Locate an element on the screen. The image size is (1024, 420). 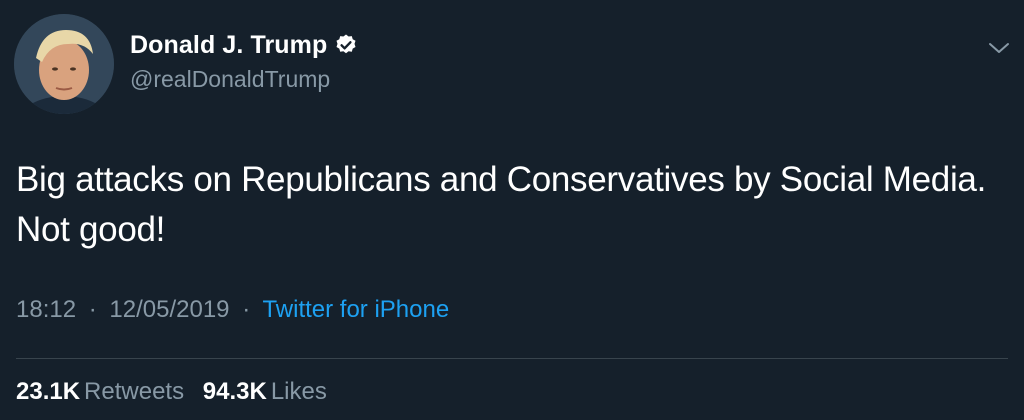
chevron-down-icon is located at coordinates (999, 48).